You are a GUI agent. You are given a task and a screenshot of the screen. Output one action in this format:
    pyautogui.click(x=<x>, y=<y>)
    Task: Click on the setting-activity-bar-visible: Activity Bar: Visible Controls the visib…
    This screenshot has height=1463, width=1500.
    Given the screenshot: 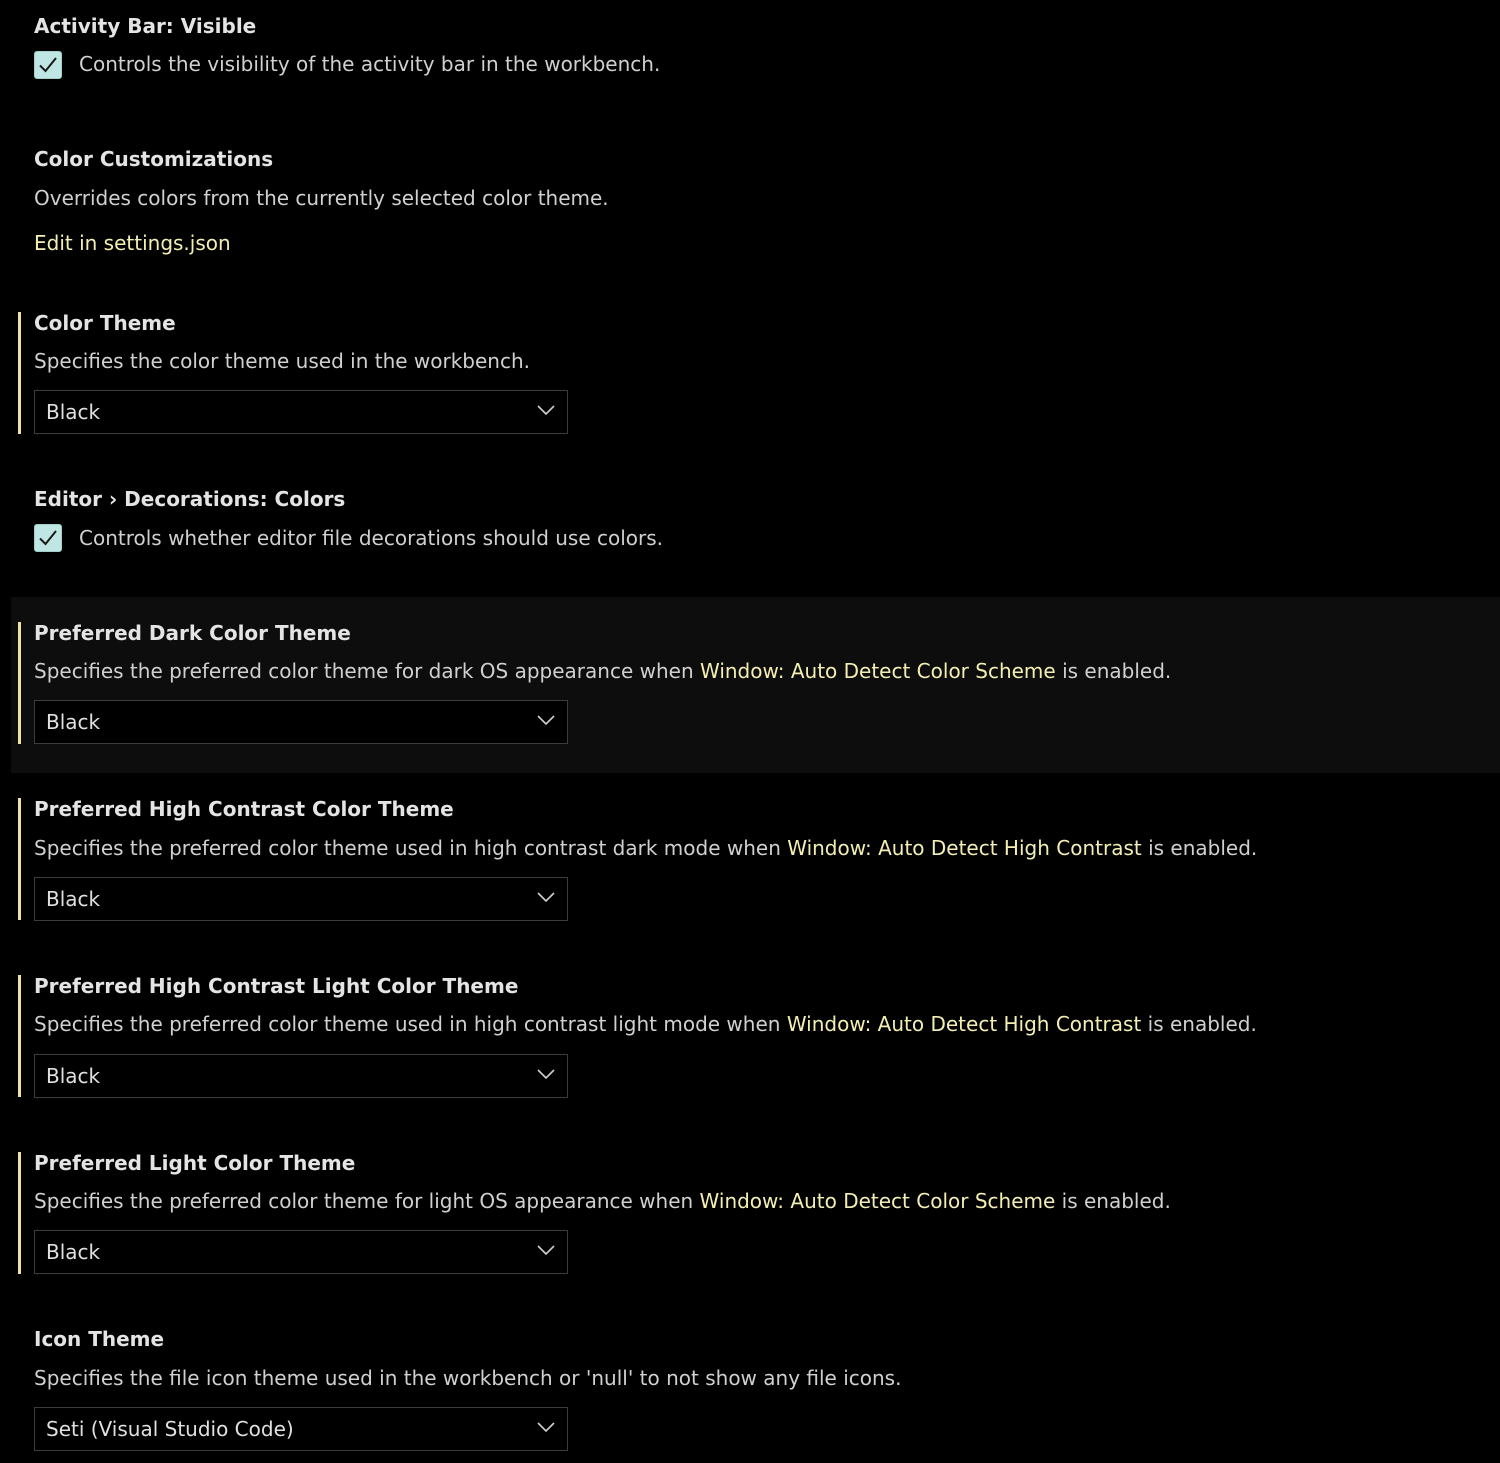 What is the action you would take?
    pyautogui.click(x=755, y=60)
    